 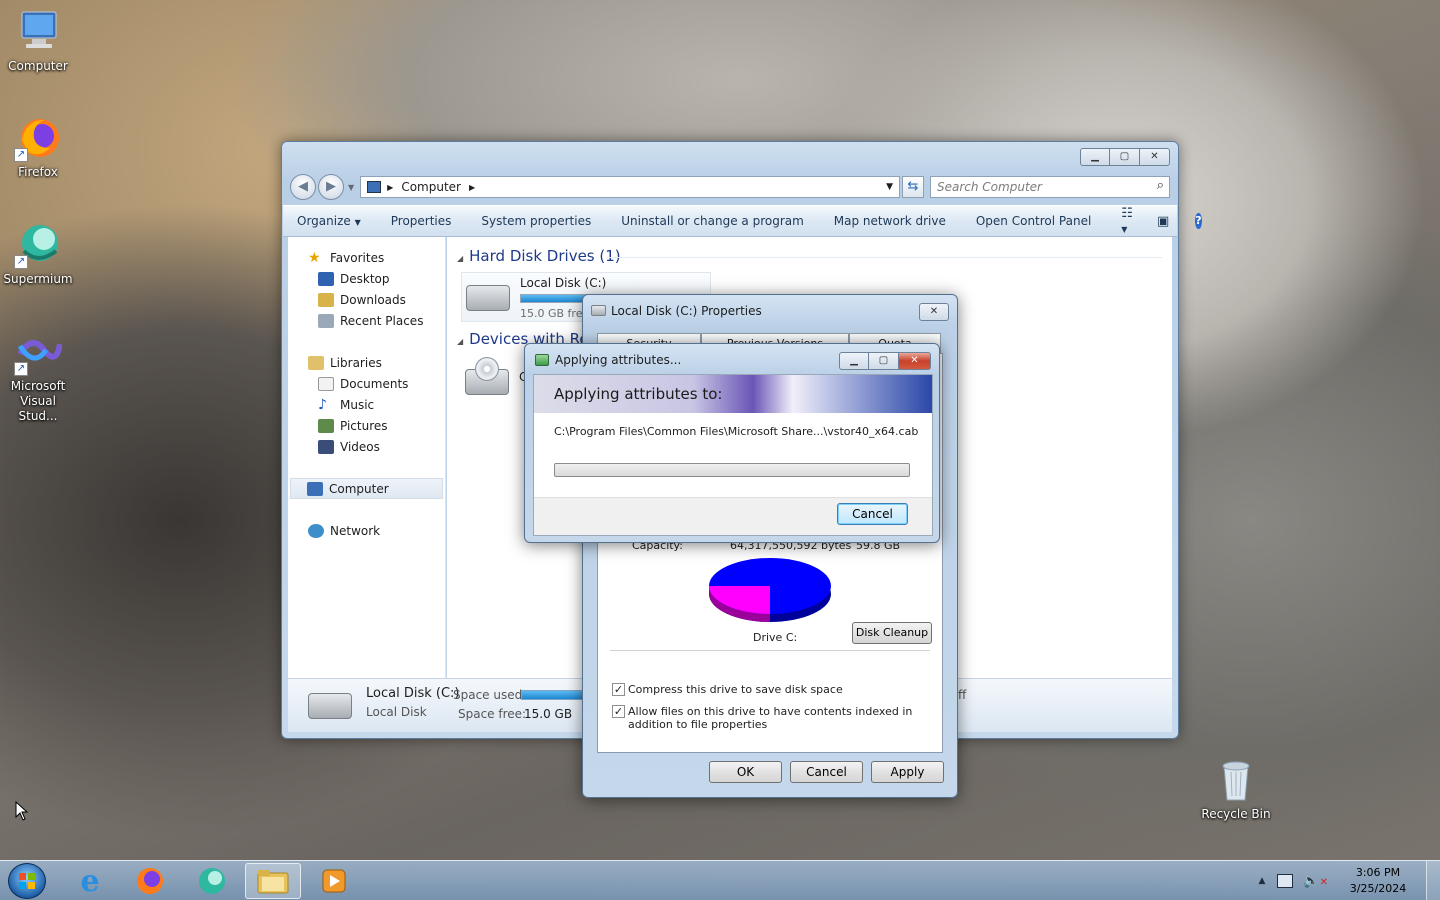 I want to click on nav-videos: Videos, so click(x=366, y=446).